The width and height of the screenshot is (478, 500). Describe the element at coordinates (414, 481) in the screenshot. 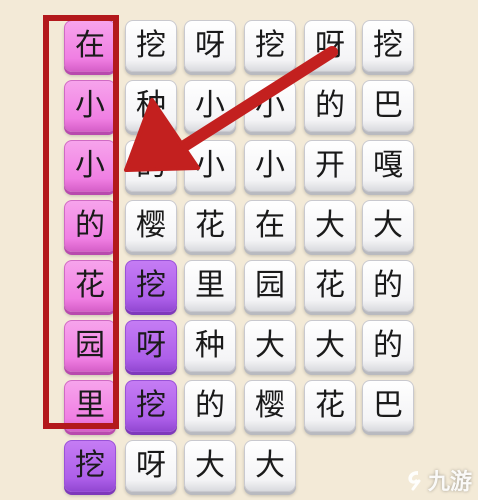

I see `jiuyou-logo-icon` at that location.